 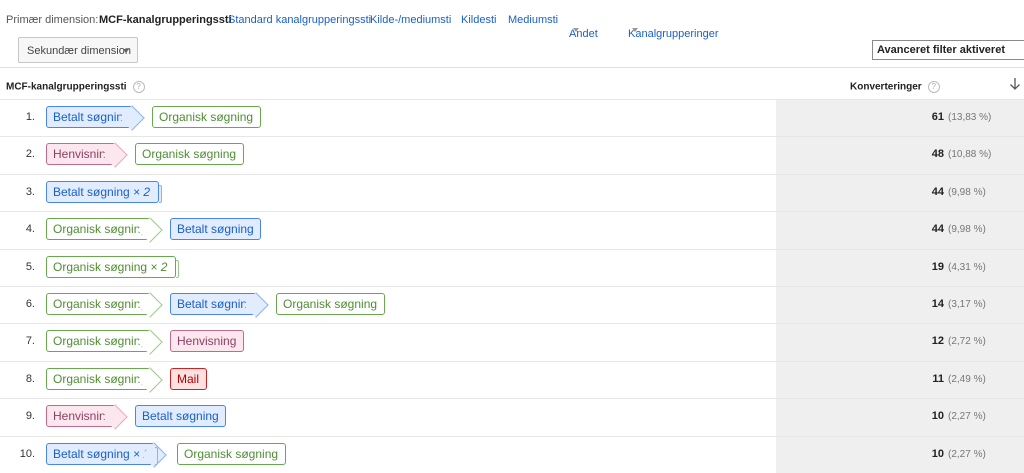 What do you see at coordinates (30, 154) in the screenshot?
I see `row-number: 2.` at bounding box center [30, 154].